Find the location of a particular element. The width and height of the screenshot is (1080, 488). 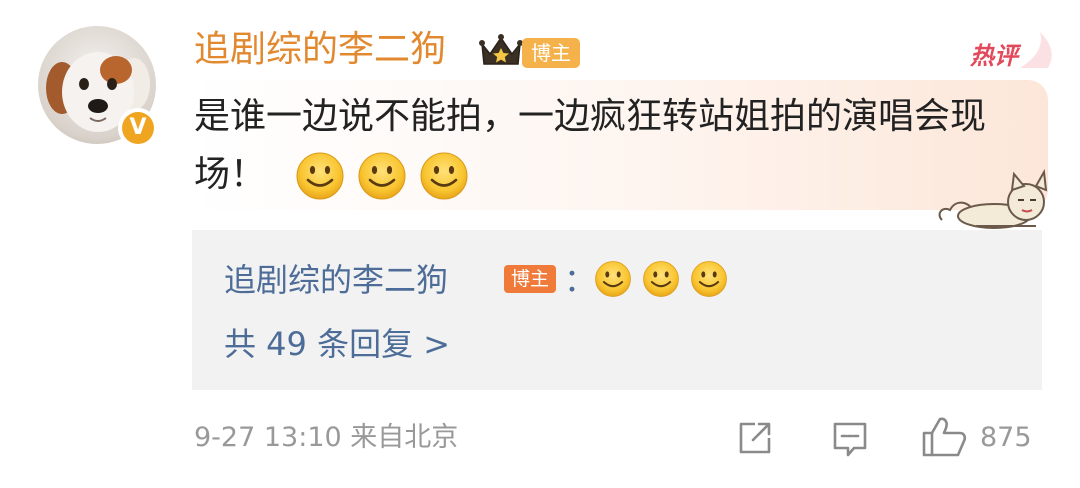

username: 追剧综的李二狗 is located at coordinates (320, 50).